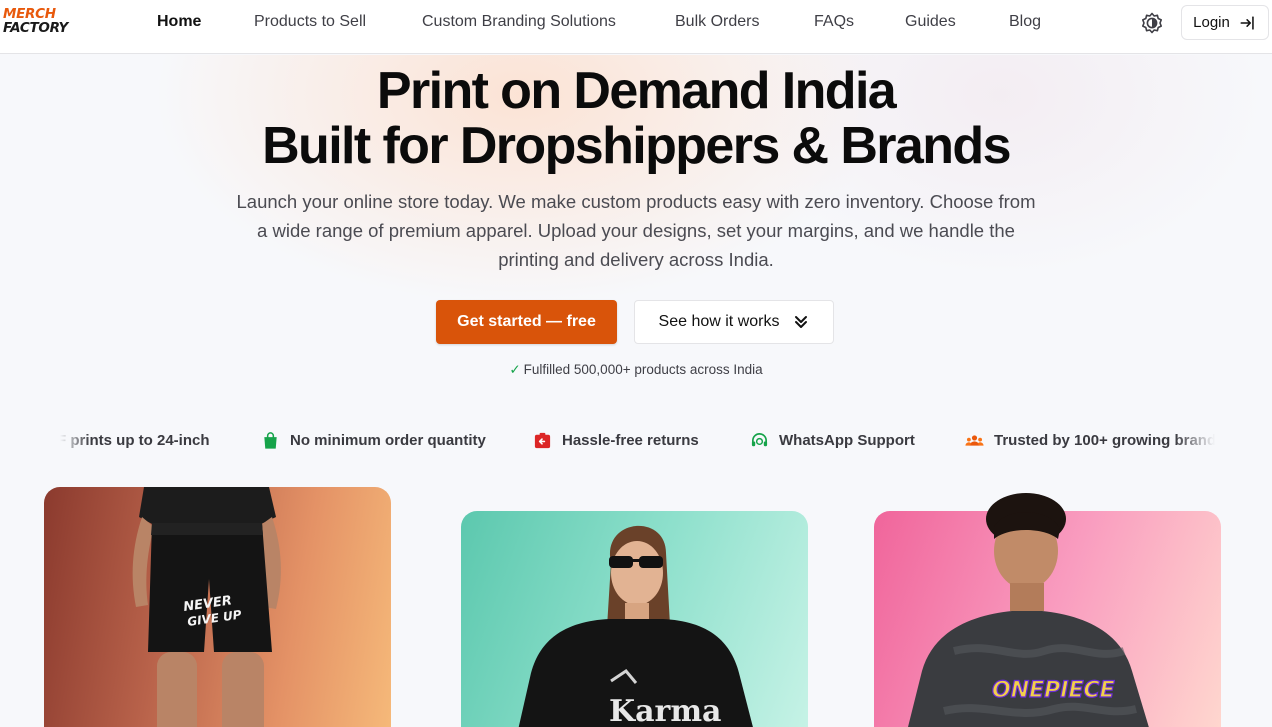  Describe the element at coordinates (542, 440) in the screenshot. I see `return-box-icon` at that location.